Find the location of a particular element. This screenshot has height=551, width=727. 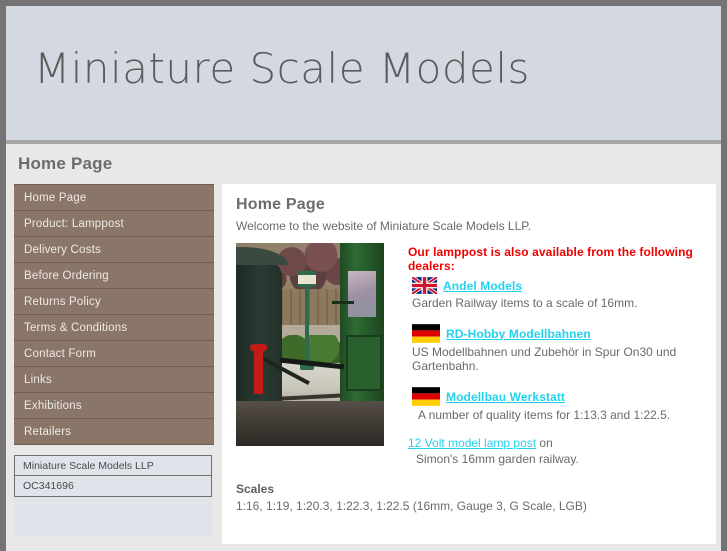

page-titlebar: Home Page is located at coordinates (363, 164).